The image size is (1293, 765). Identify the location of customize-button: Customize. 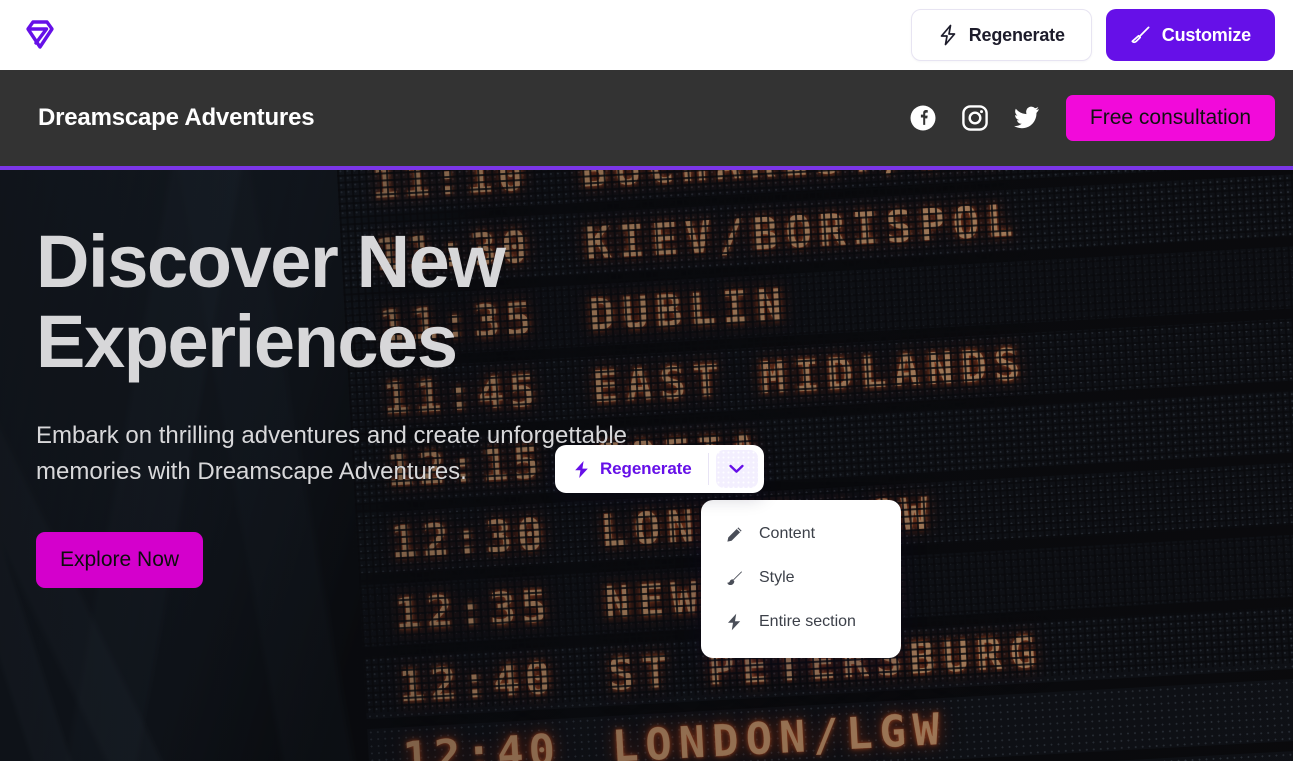
(1190, 35).